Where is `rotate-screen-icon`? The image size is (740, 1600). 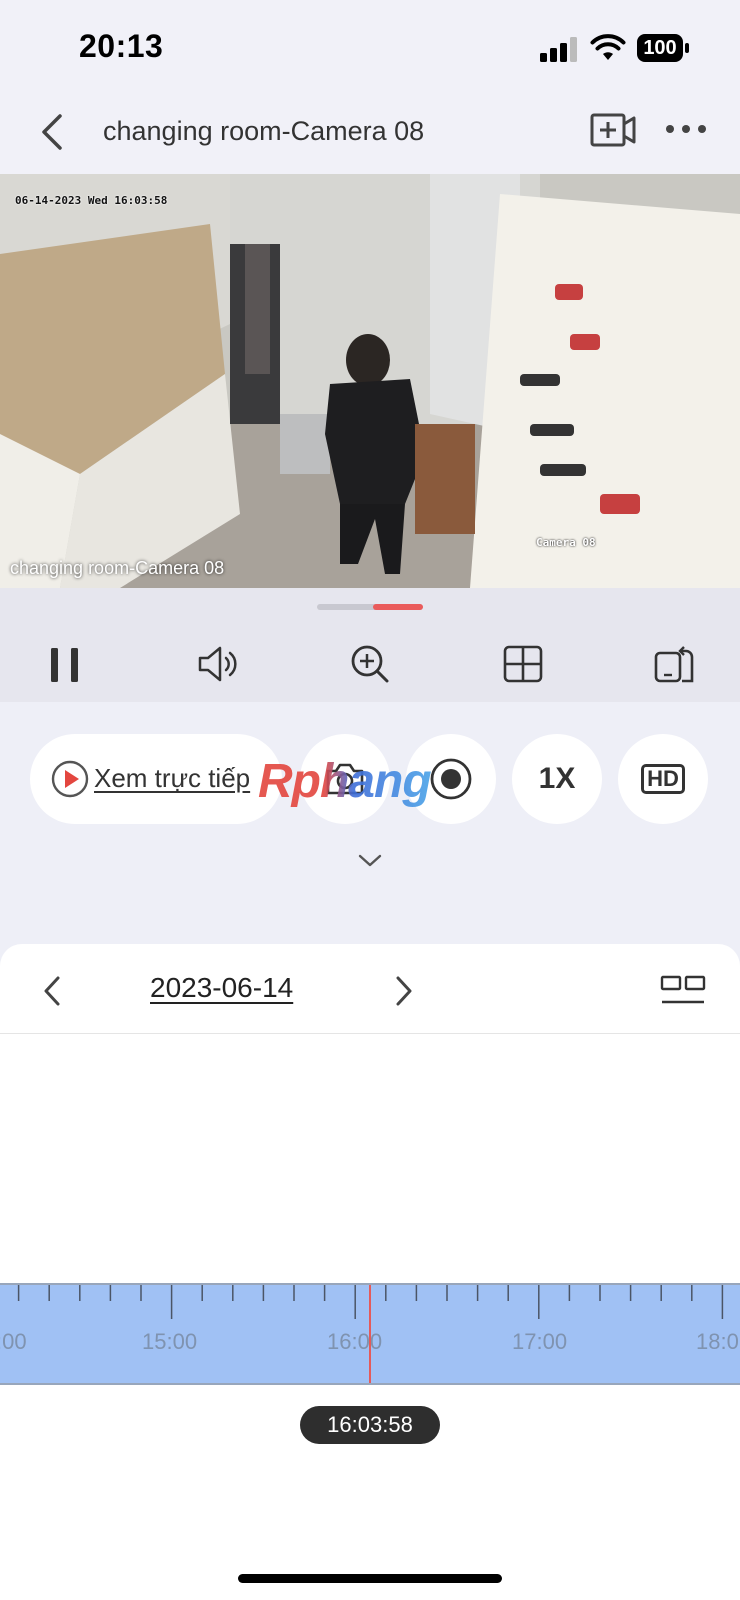
rotate-screen-icon is located at coordinates (674, 664).